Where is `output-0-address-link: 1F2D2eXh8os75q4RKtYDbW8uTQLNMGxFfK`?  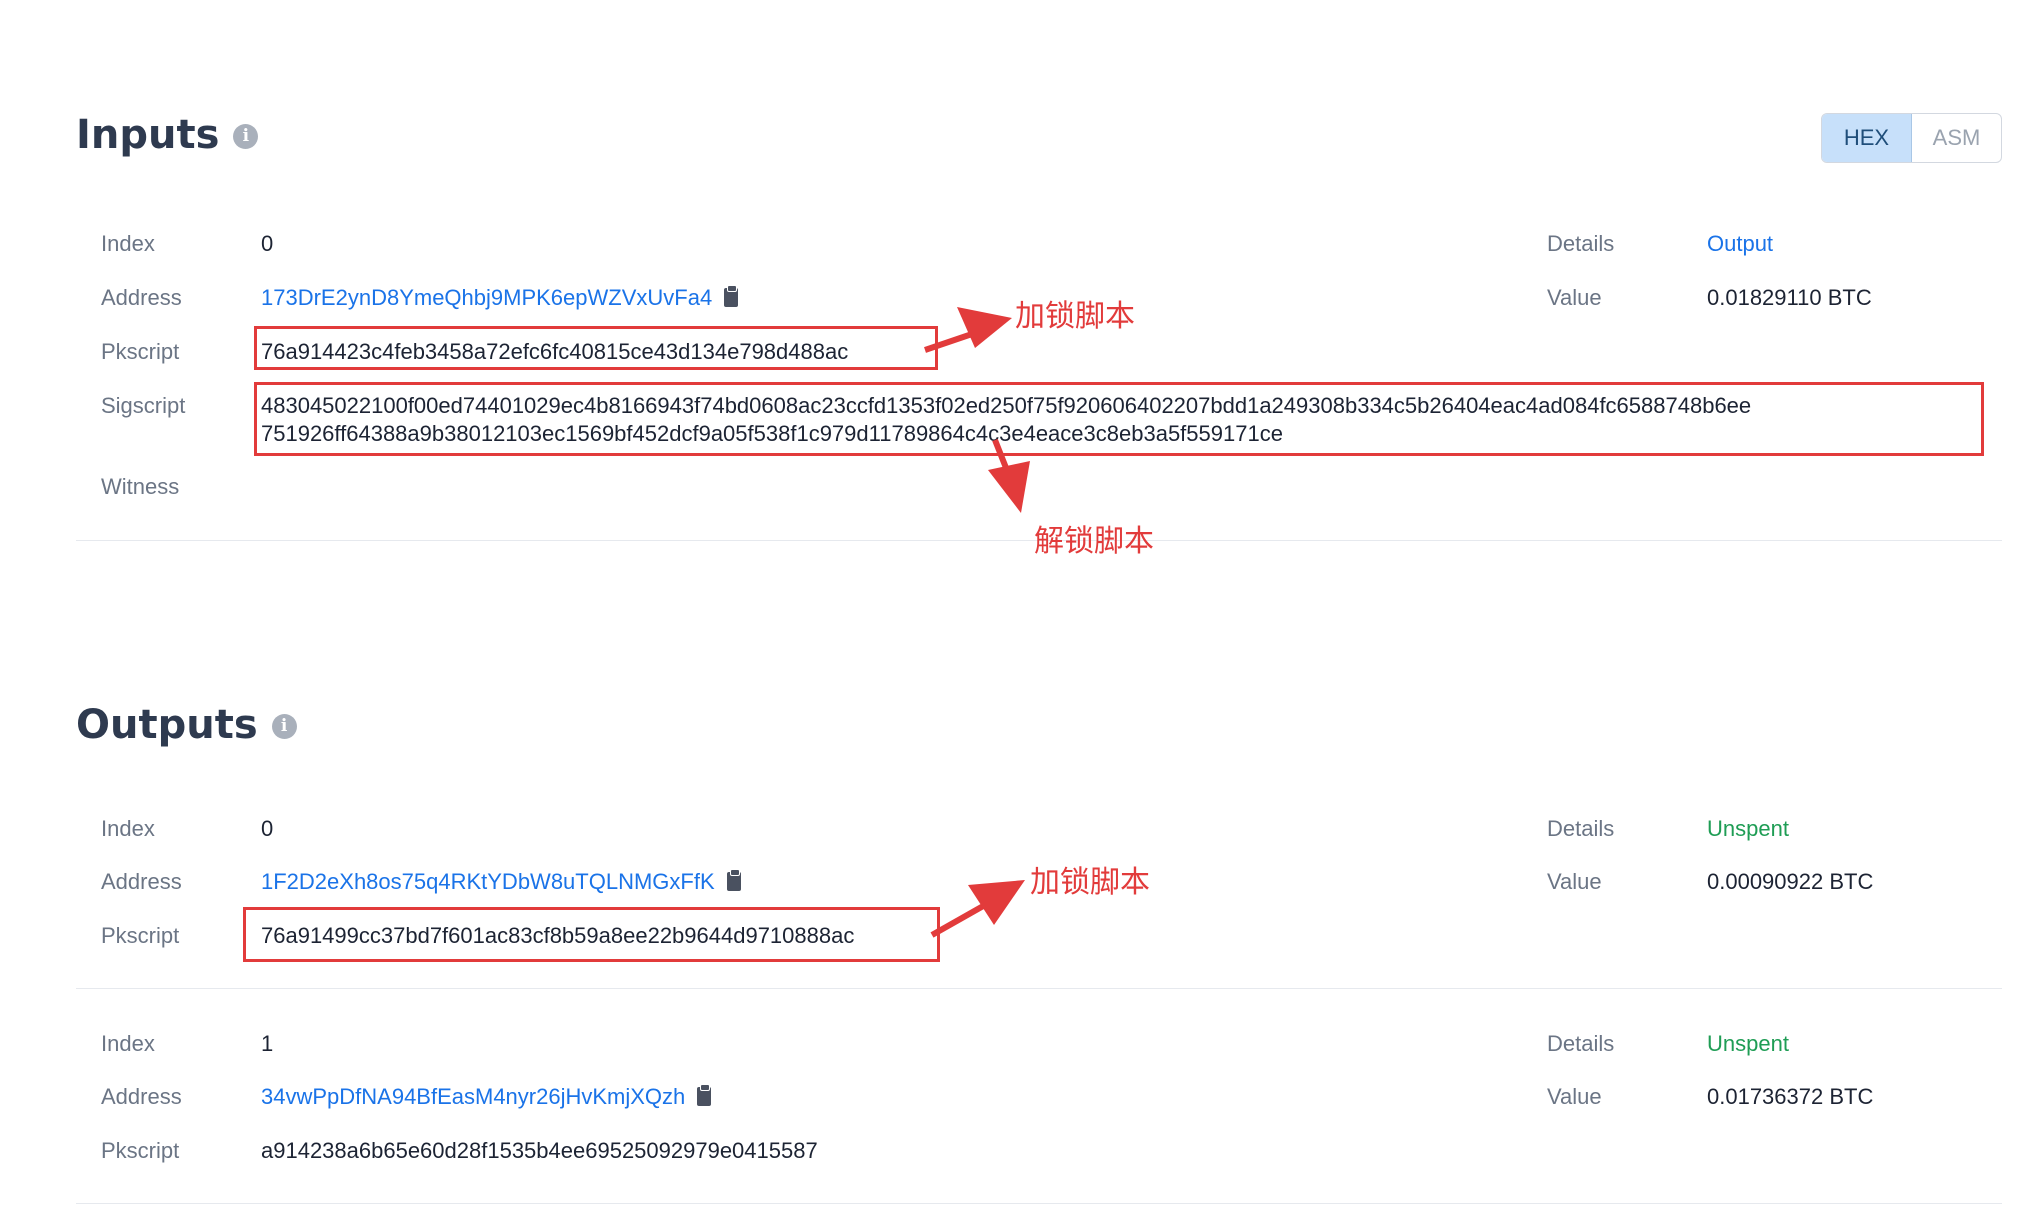 output-0-address-link: 1F2D2eXh8os75q4RKtYDbW8uTQLNMGxFfK is located at coordinates (488, 881).